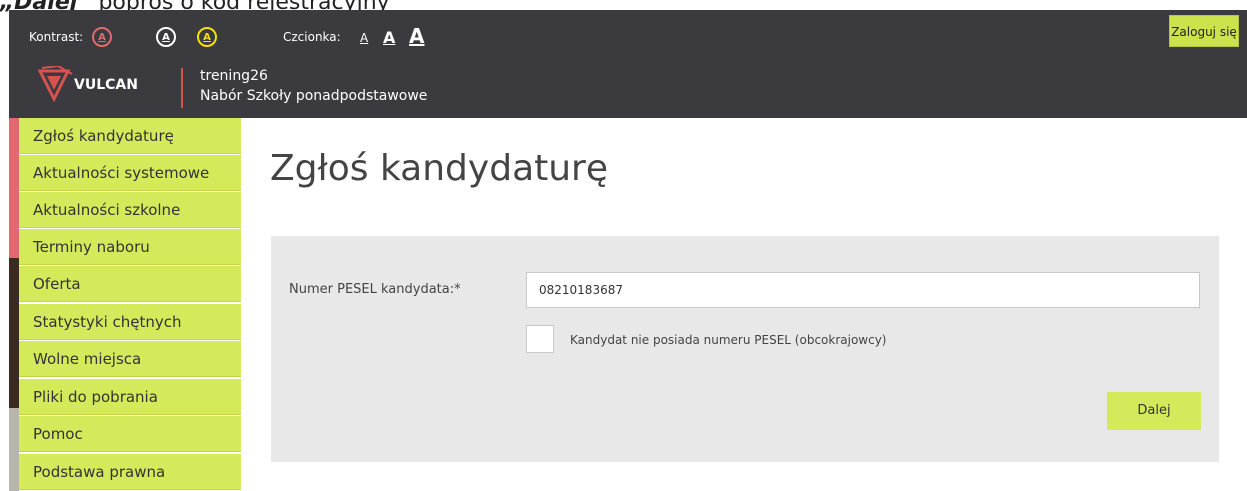  What do you see at coordinates (102, 37) in the screenshot?
I see `contrast-default-button: A` at bounding box center [102, 37].